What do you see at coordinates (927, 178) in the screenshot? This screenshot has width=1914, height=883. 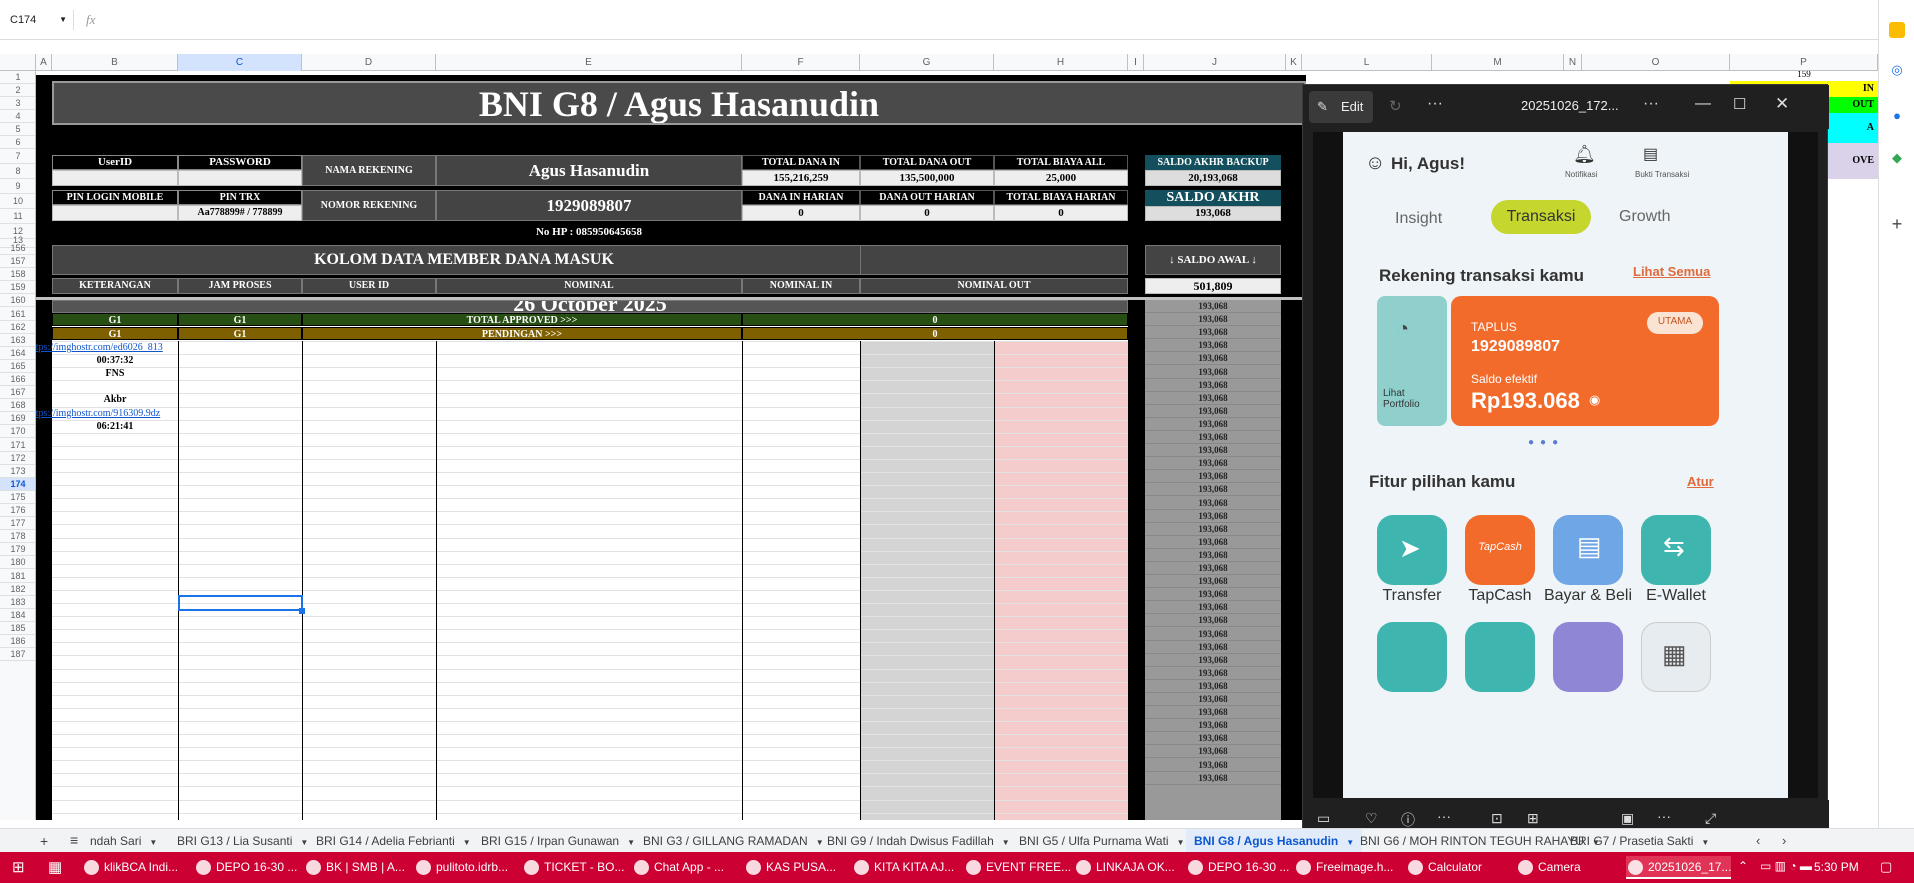 I see `value-total-dana-out: 135,500,000` at bounding box center [927, 178].